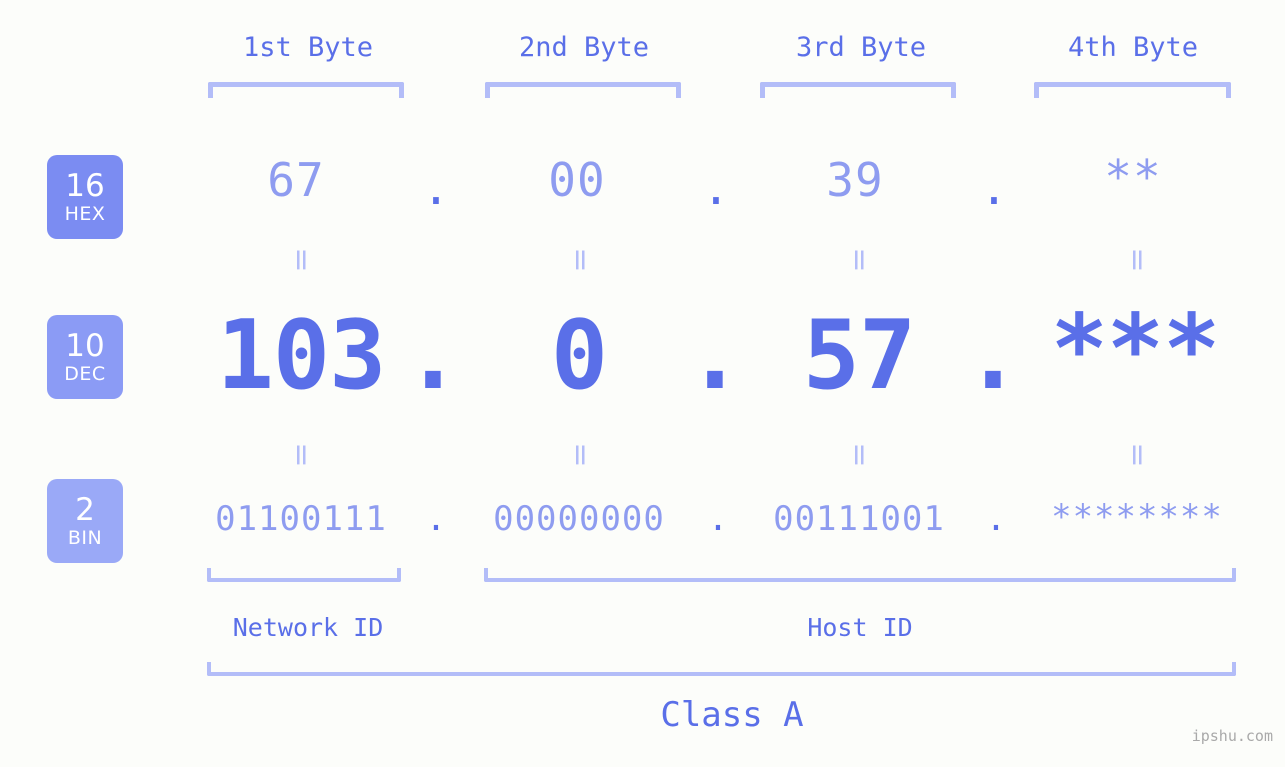 Image resolution: width=1285 pixels, height=767 pixels. I want to click on byte-header-label-2: 2nd Byte, so click(584, 47).